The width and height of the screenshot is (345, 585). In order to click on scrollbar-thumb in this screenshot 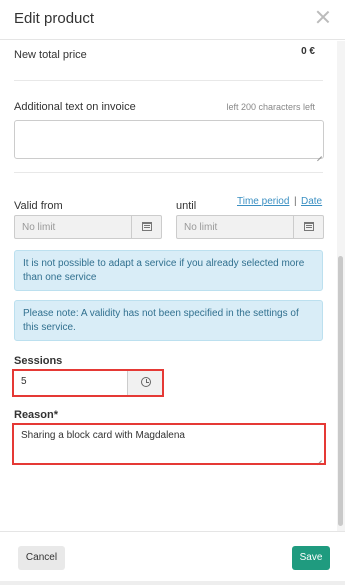, I will do `click(340, 391)`.